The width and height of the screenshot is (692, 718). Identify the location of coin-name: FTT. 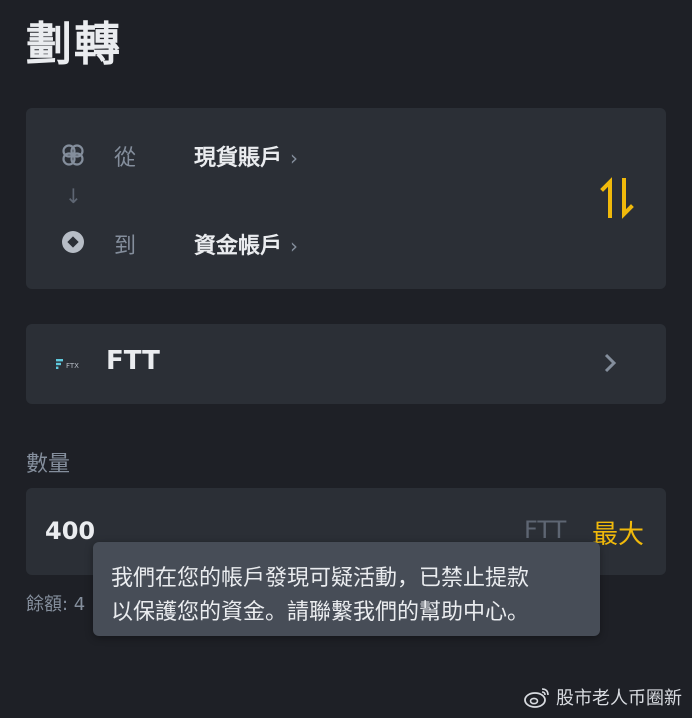
(133, 361).